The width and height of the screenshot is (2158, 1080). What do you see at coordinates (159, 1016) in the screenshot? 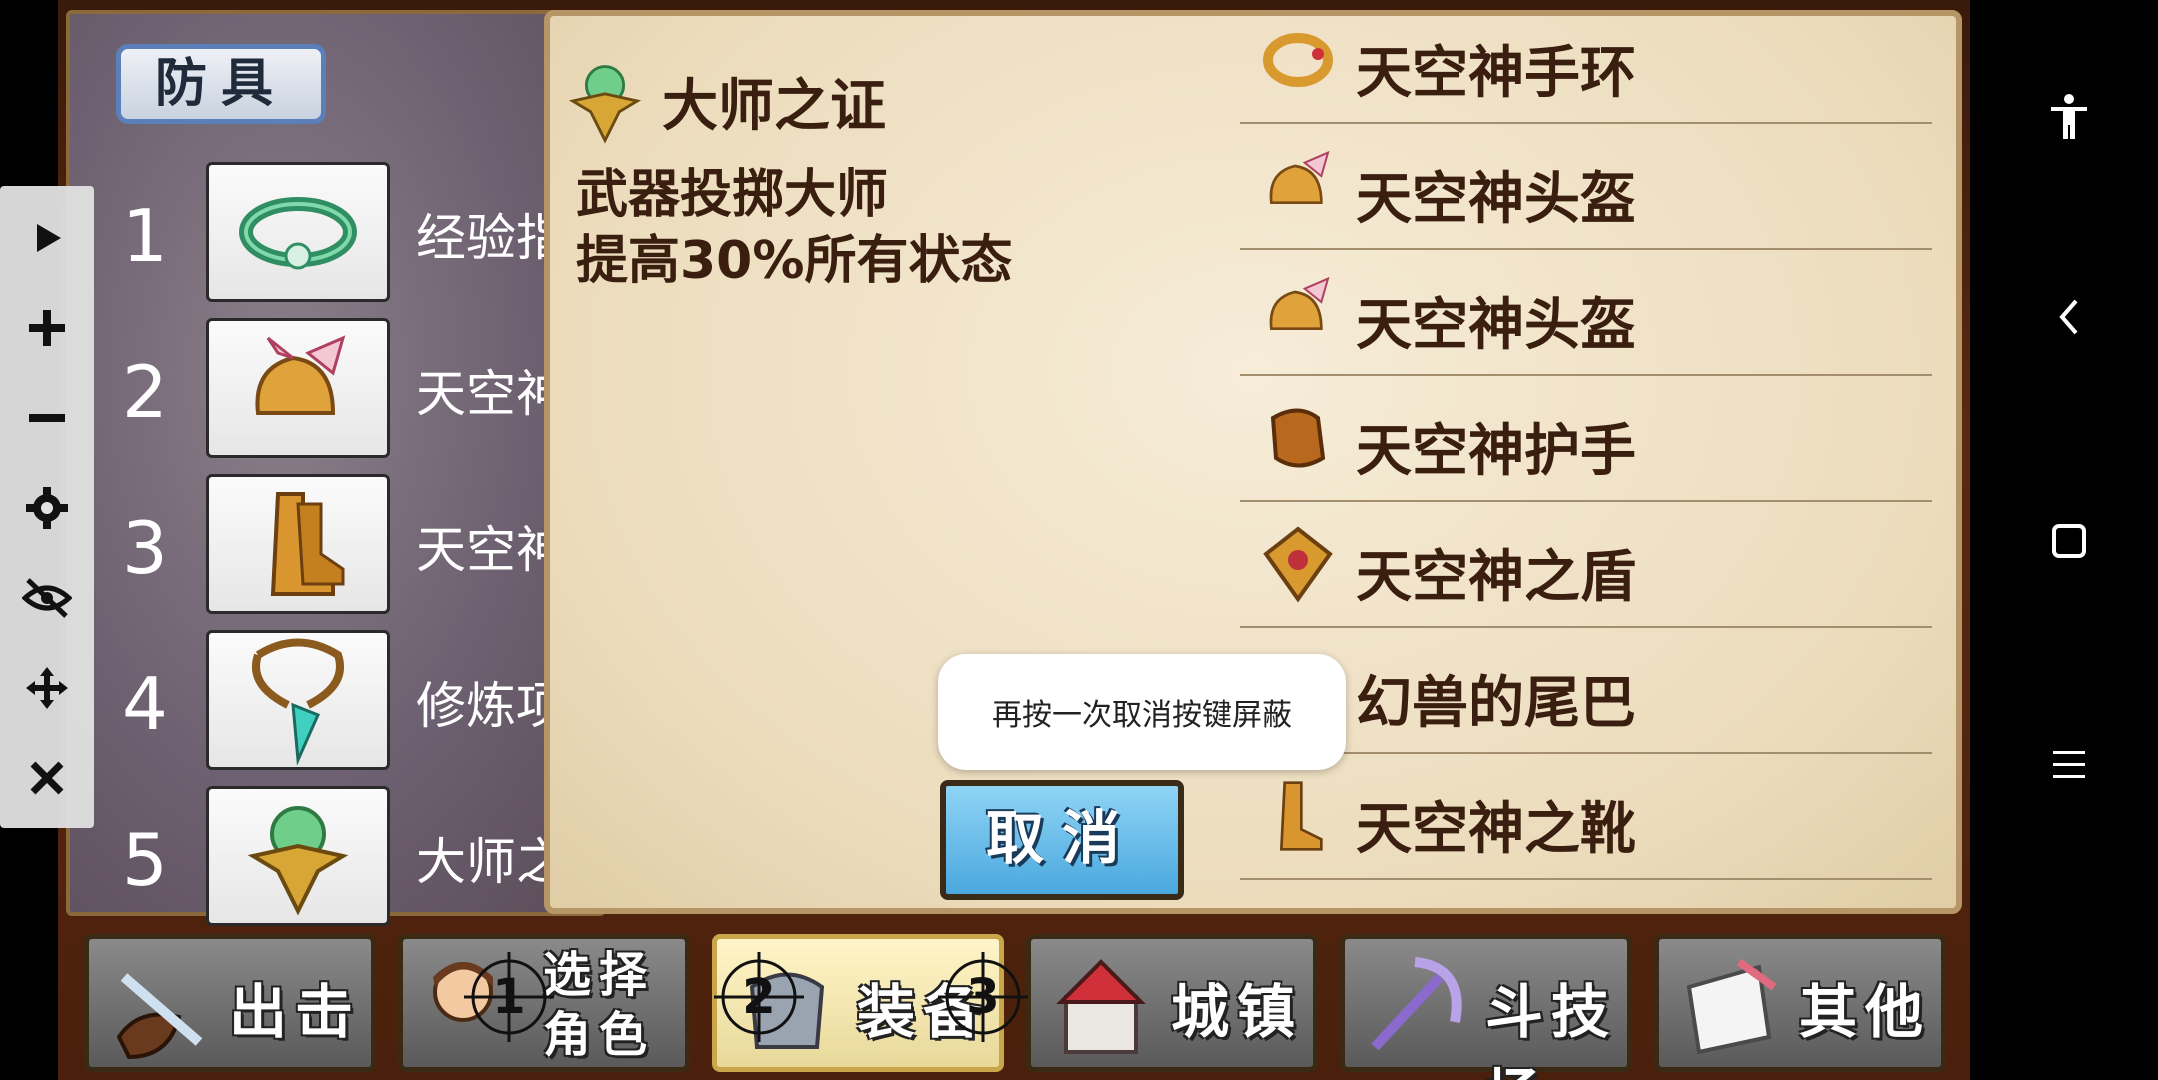
I see `sword-icon` at bounding box center [159, 1016].